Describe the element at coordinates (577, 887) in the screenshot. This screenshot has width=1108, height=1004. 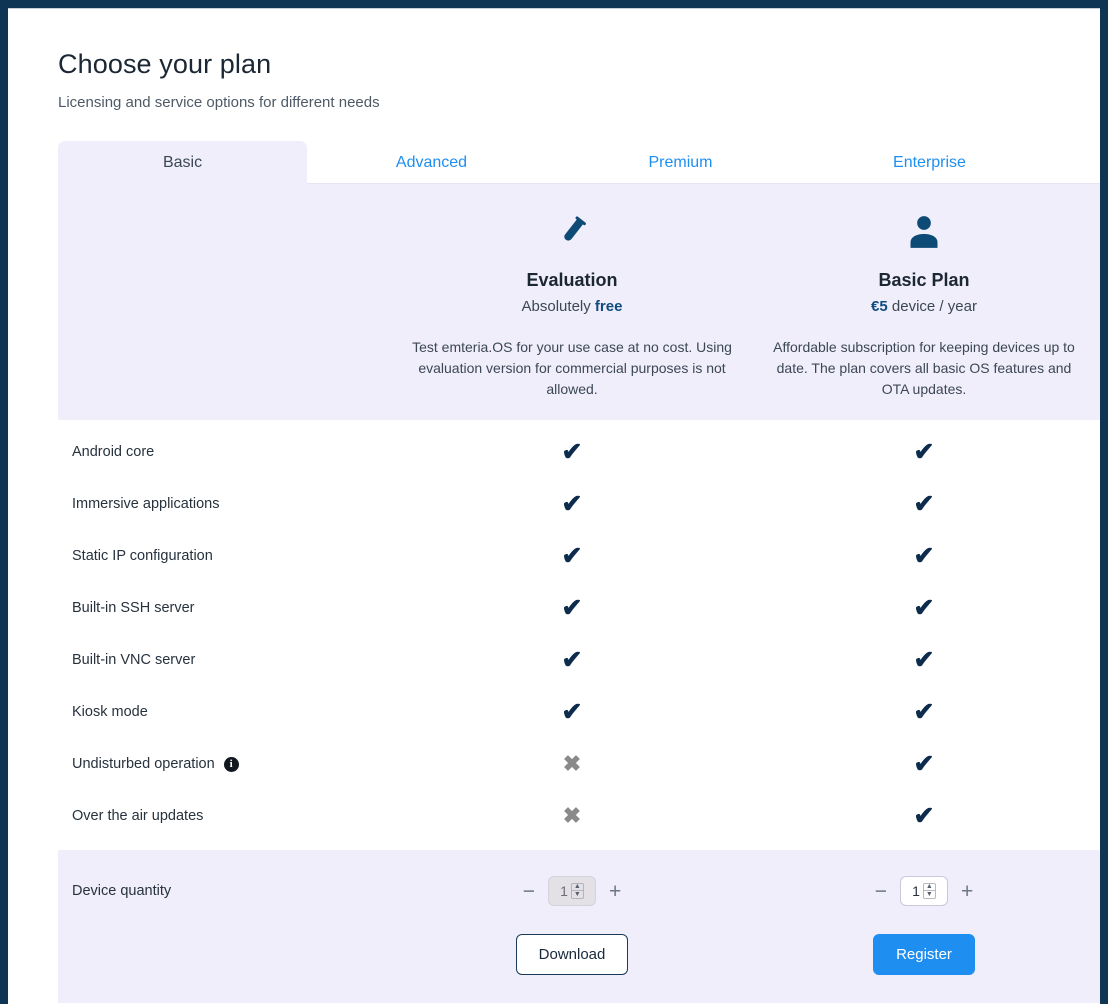
I see `spinner-up-icon-evaluation: ▲` at that location.